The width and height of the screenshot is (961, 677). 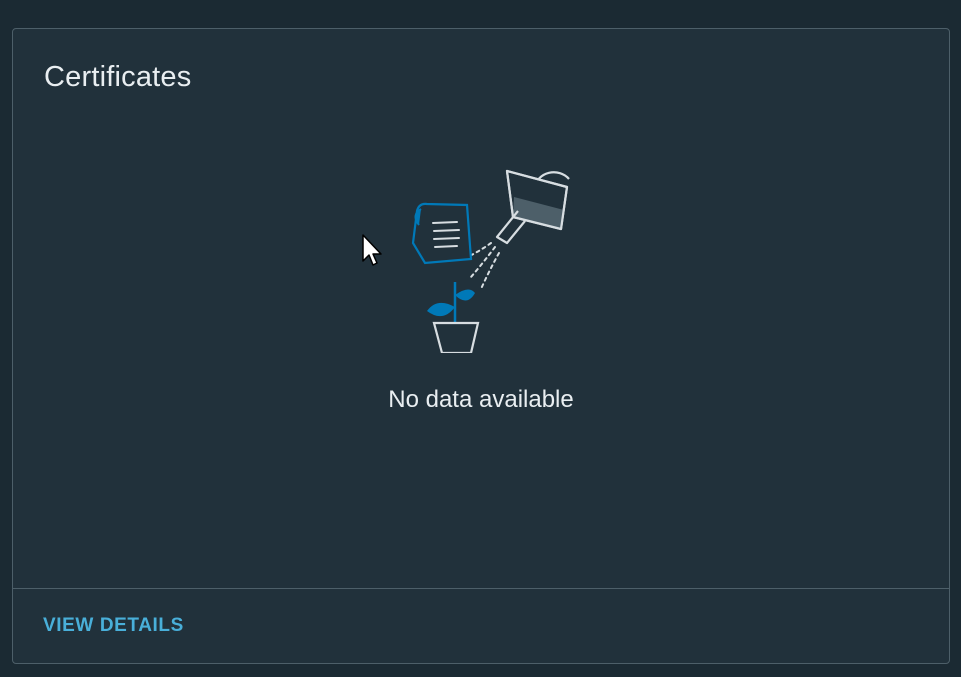 What do you see at coordinates (113, 626) in the screenshot?
I see `view-details-link: VIEW DETAILS` at bounding box center [113, 626].